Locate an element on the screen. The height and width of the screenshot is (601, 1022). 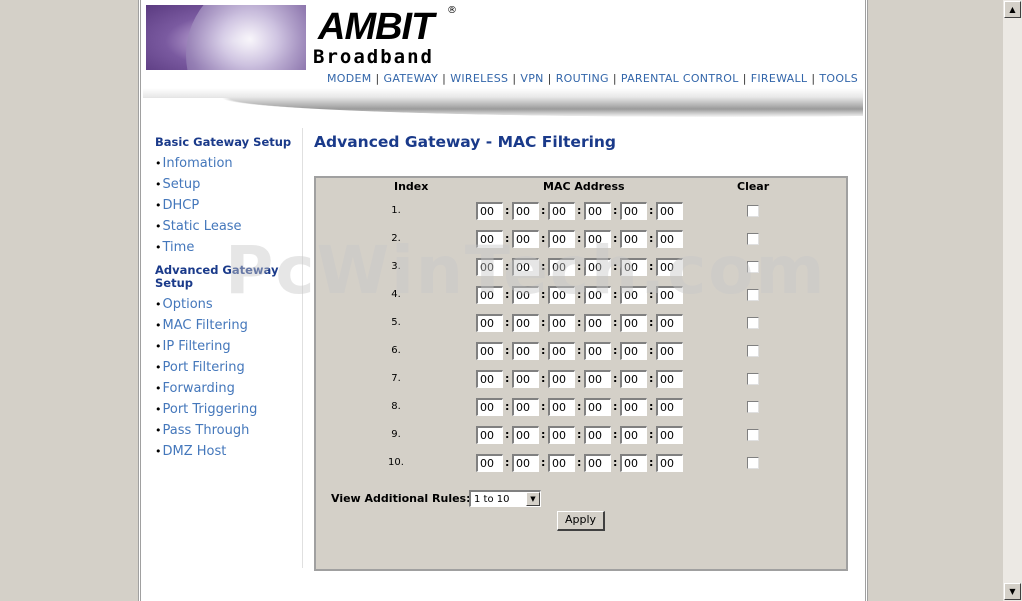
vertical-scrollbar is located at coordinates (1012, 300).